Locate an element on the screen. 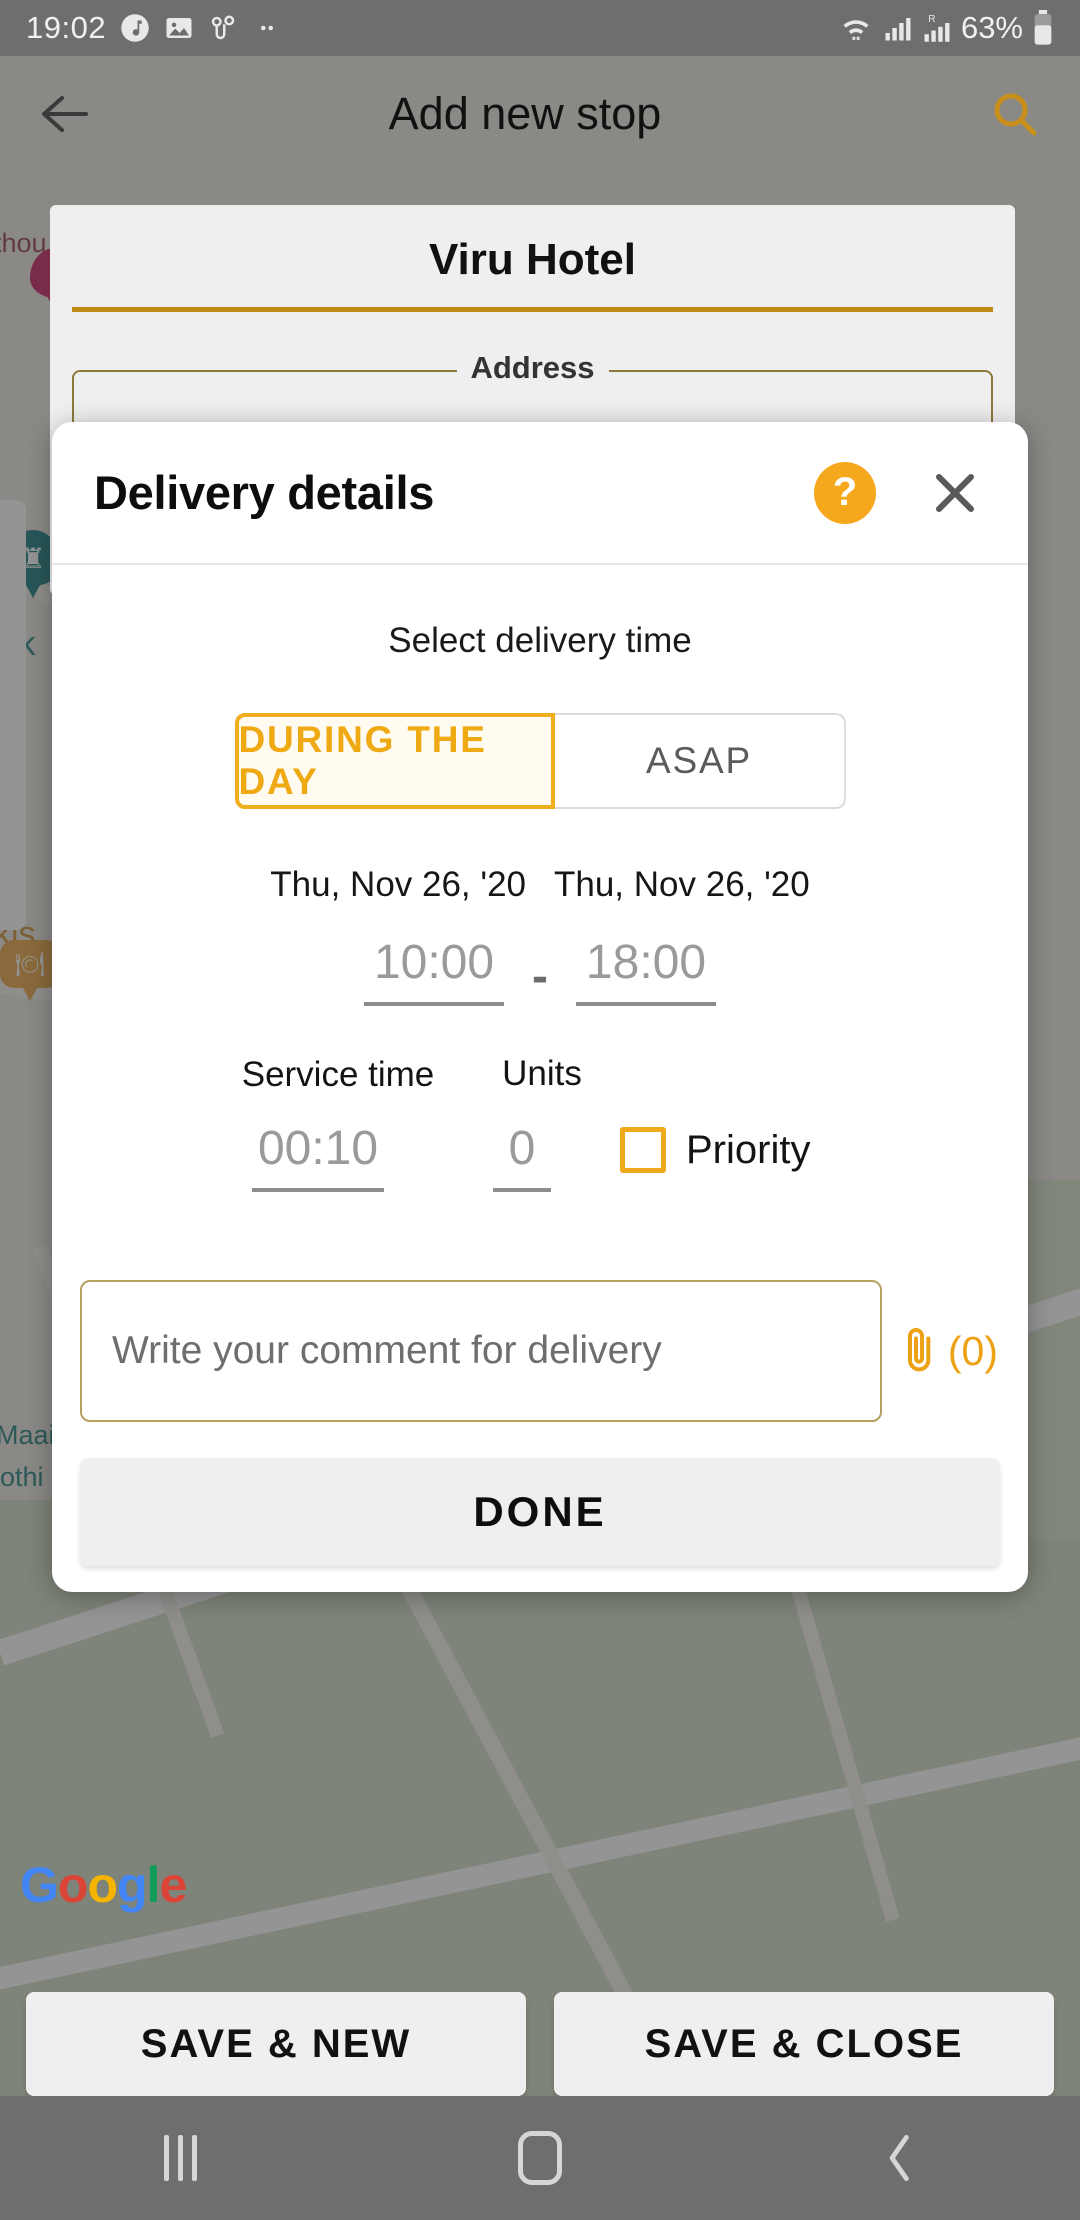 The height and width of the screenshot is (2220, 1080). date-to-field: Thu, Nov 26, '20 is located at coordinates (682, 885).